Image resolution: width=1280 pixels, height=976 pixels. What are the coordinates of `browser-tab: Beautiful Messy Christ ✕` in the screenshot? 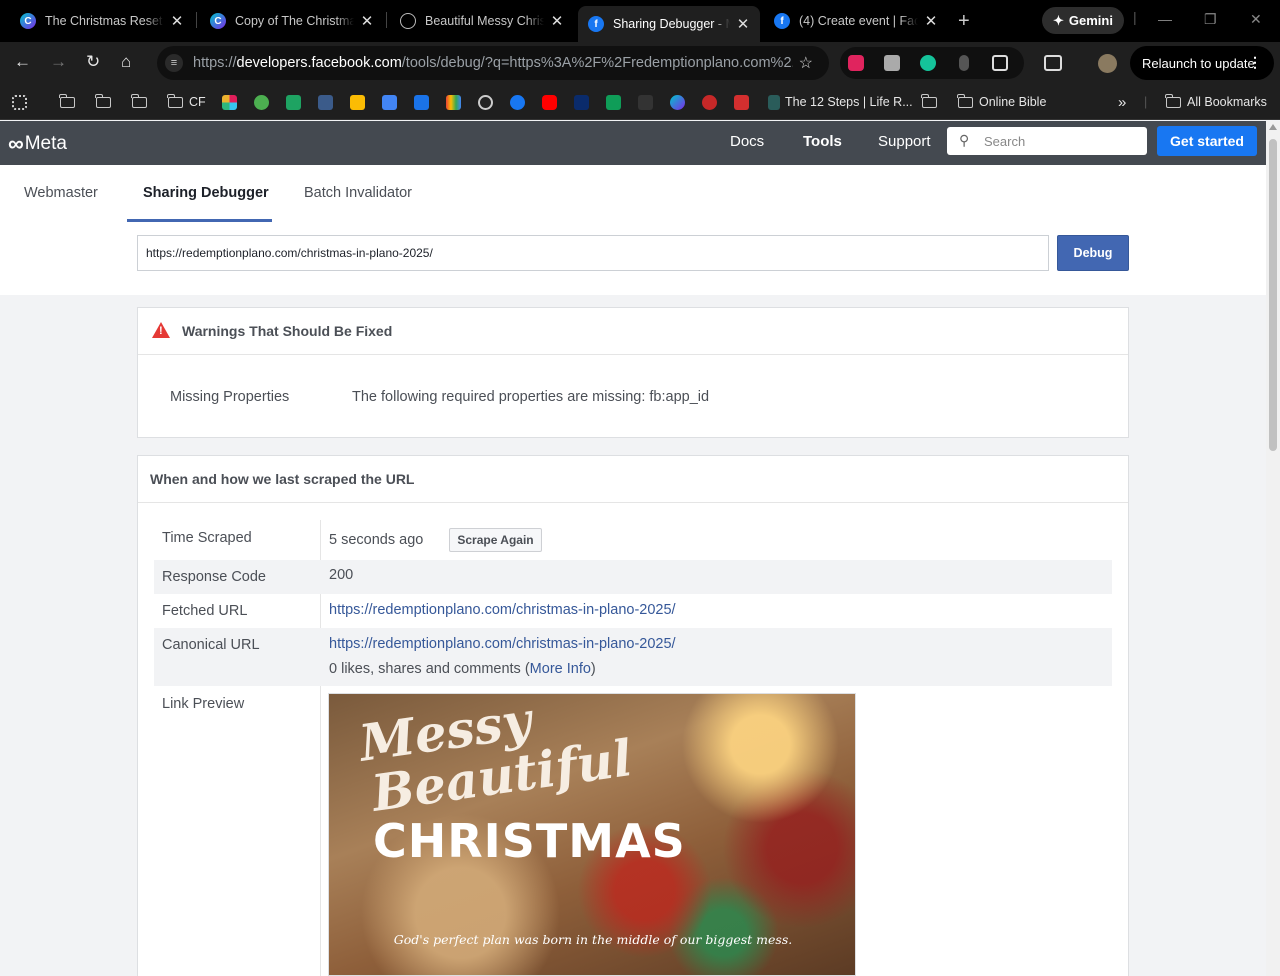 It's located at (478, 21).